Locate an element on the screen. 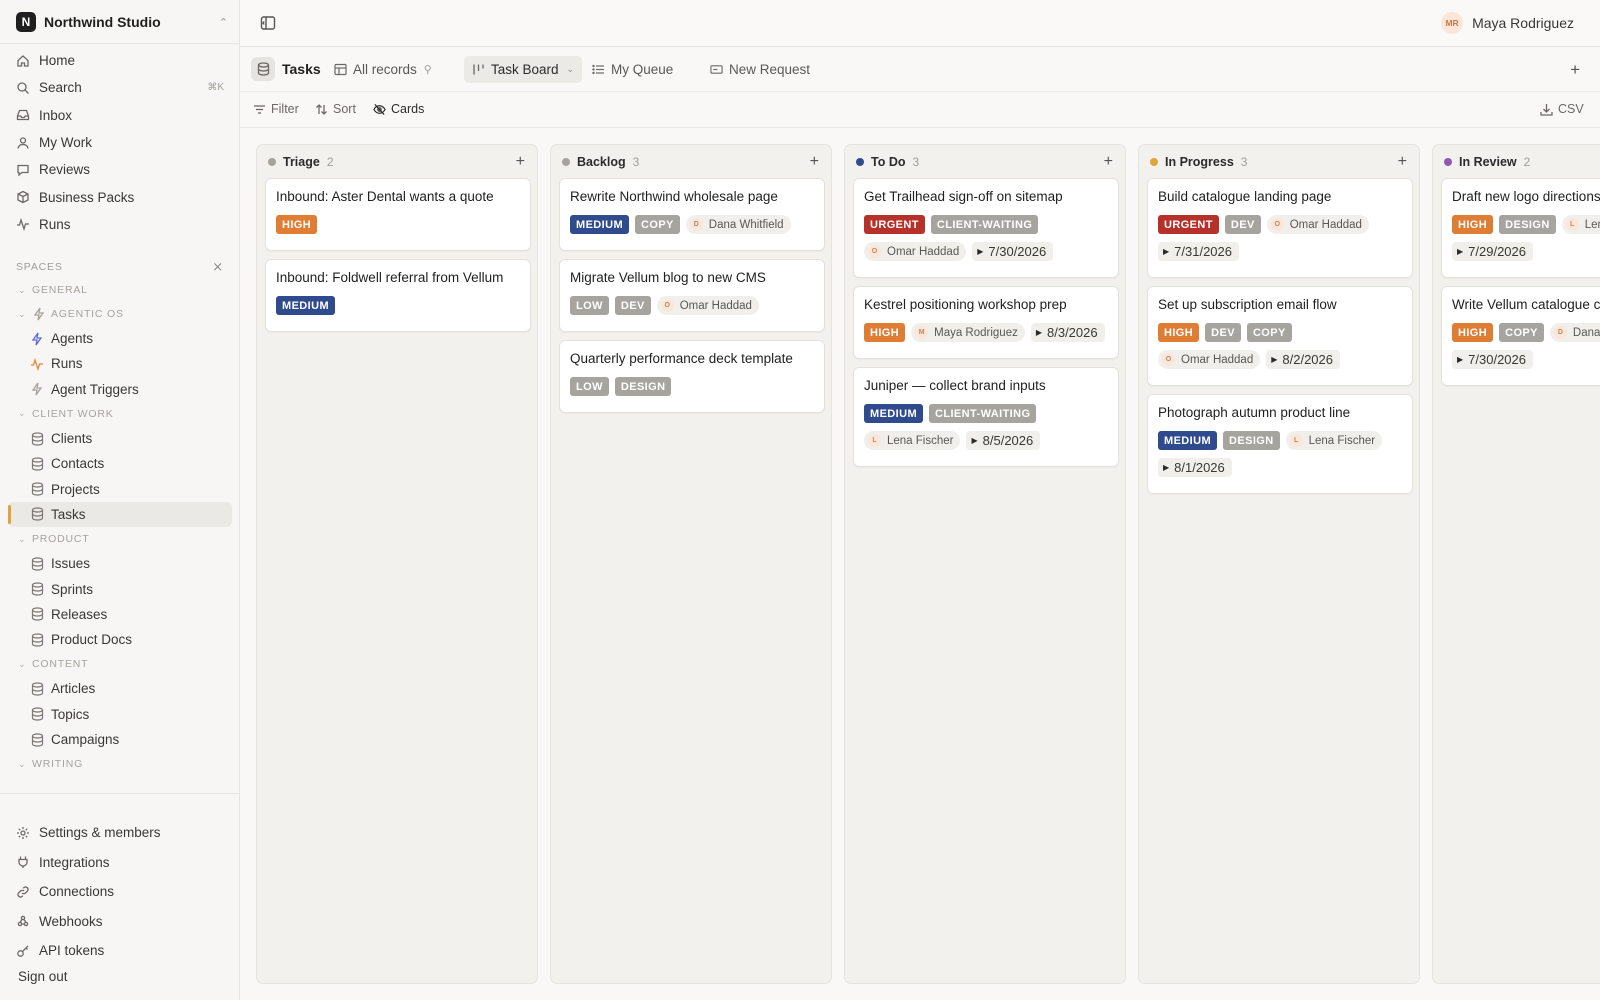  add-view-icon: + is located at coordinates (1575, 70).